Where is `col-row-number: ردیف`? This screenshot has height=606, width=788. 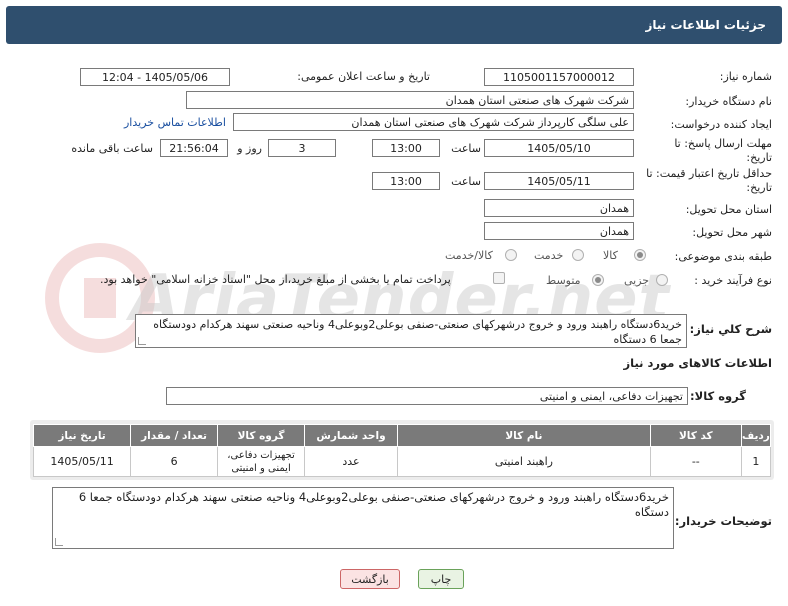
col-row-number: ردیف is located at coordinates (756, 435).